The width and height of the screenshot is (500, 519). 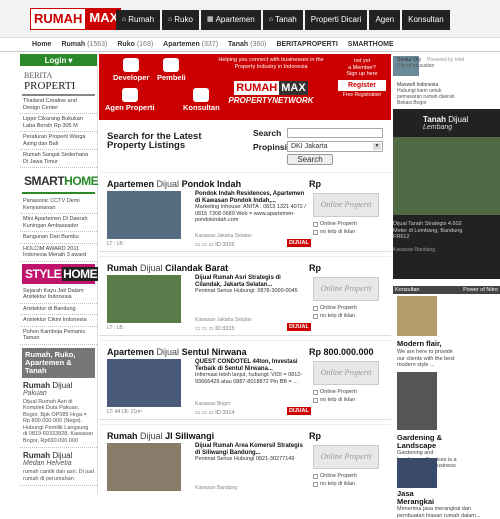 I want to click on article-link: Arsitektur di Bandung, so click(x=58, y=309).